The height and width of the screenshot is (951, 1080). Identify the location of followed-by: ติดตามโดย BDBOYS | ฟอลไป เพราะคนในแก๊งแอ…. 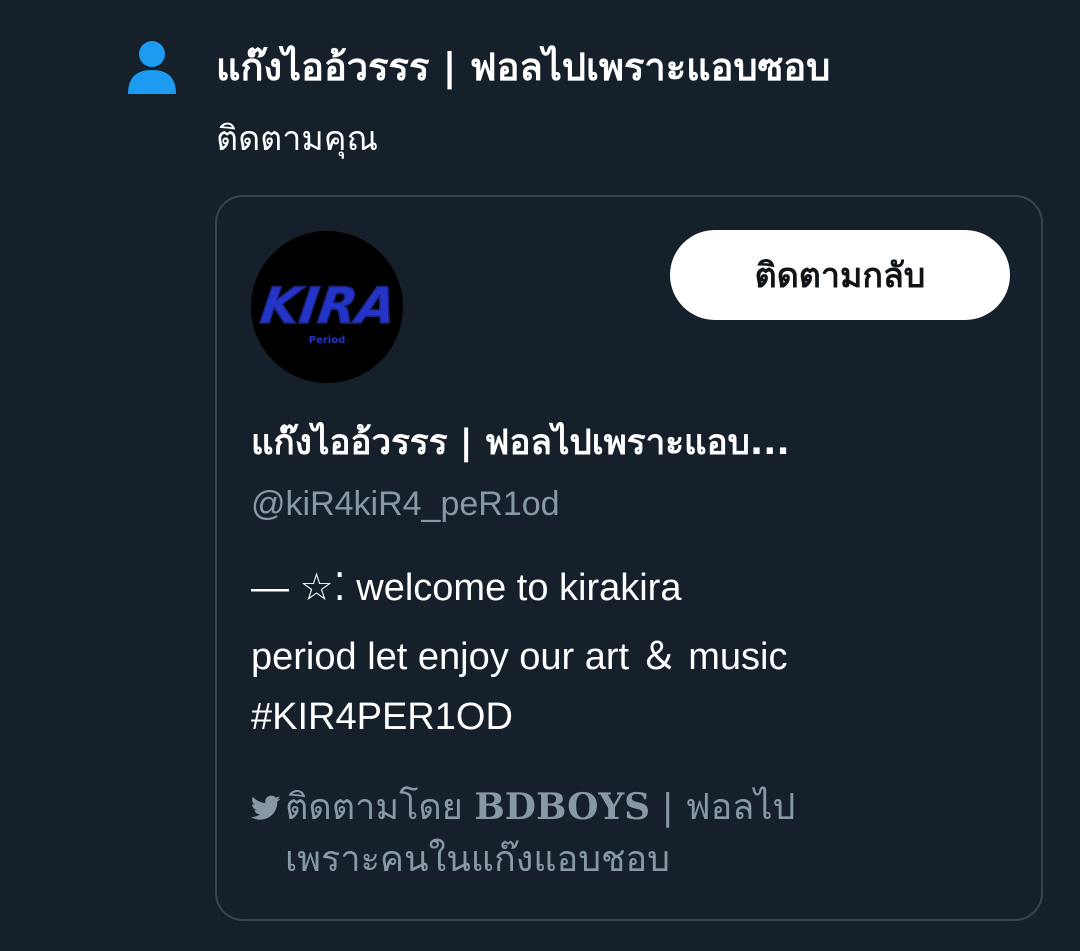
(620, 833).